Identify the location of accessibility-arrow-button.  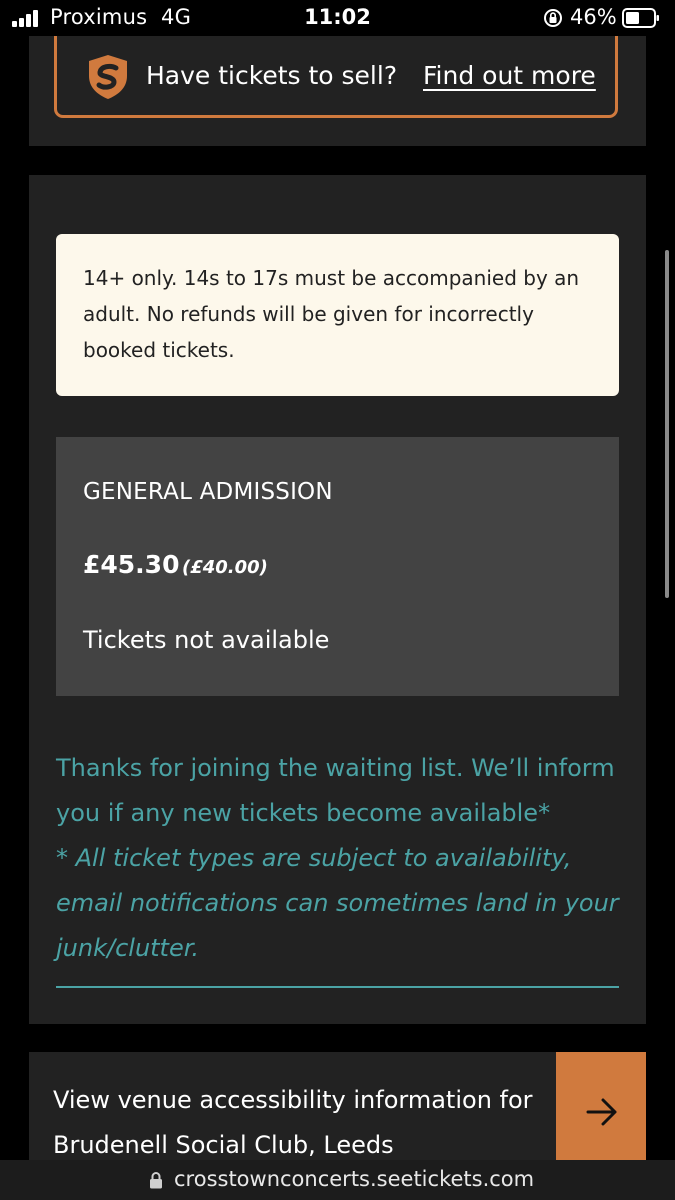
(601, 1107).